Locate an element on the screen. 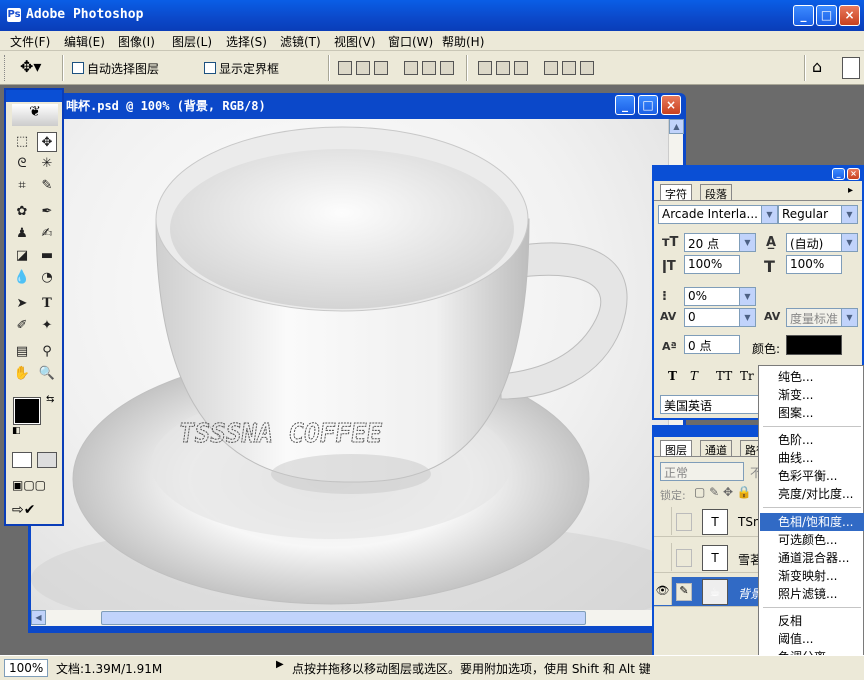  doc-maximize-button: □ is located at coordinates (648, 105).